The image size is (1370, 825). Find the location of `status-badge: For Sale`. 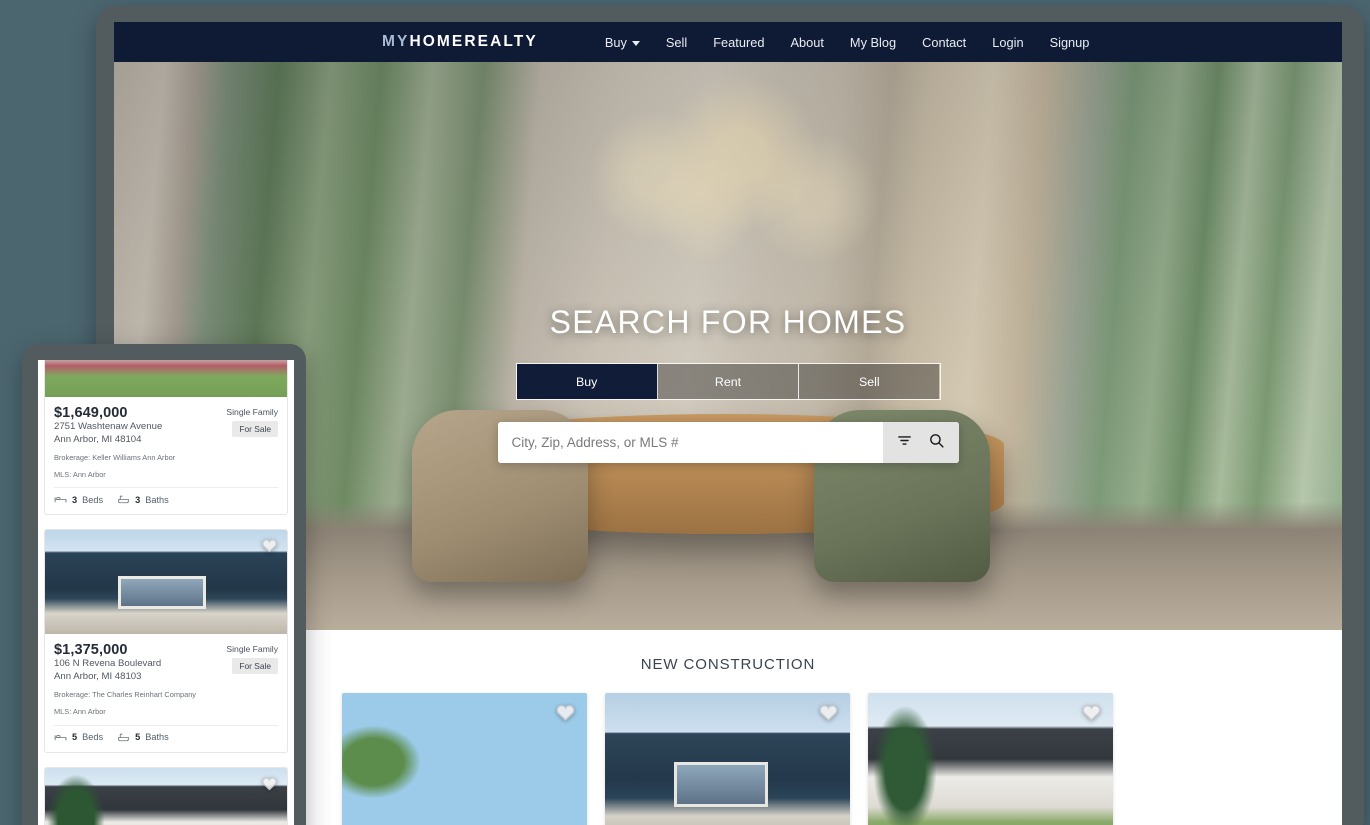

status-badge: For Sale is located at coordinates (255, 666).